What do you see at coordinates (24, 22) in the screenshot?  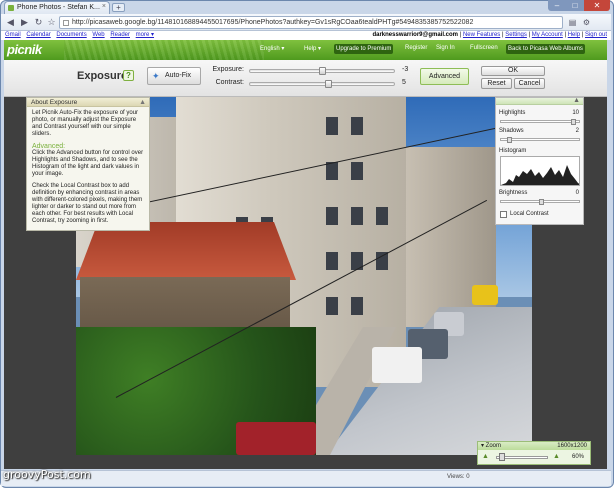 I see `forward-arrow-icon: ▶` at bounding box center [24, 22].